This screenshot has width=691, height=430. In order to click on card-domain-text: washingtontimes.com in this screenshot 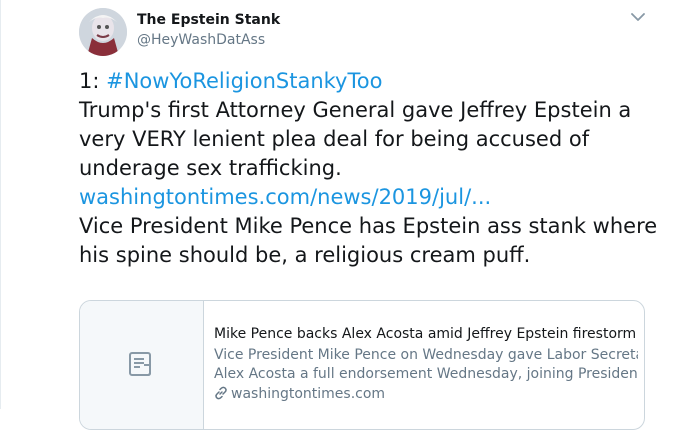, I will do `click(308, 394)`.